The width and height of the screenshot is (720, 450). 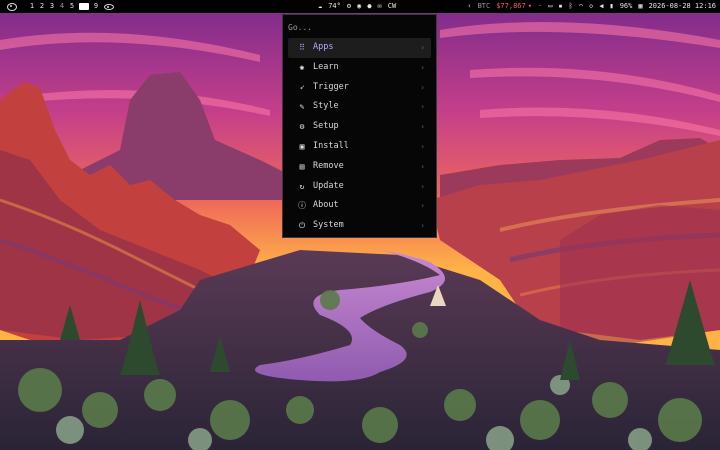 What do you see at coordinates (392, 6) in the screenshot?
I see `cw-indicator: CW` at bounding box center [392, 6].